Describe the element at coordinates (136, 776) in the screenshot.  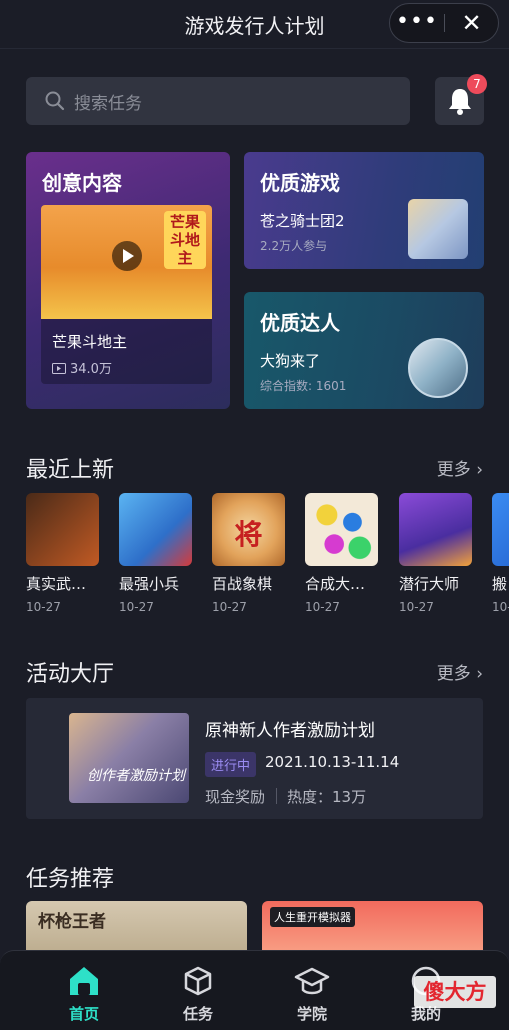
I see `poster-text: 创作者激励计划` at that location.